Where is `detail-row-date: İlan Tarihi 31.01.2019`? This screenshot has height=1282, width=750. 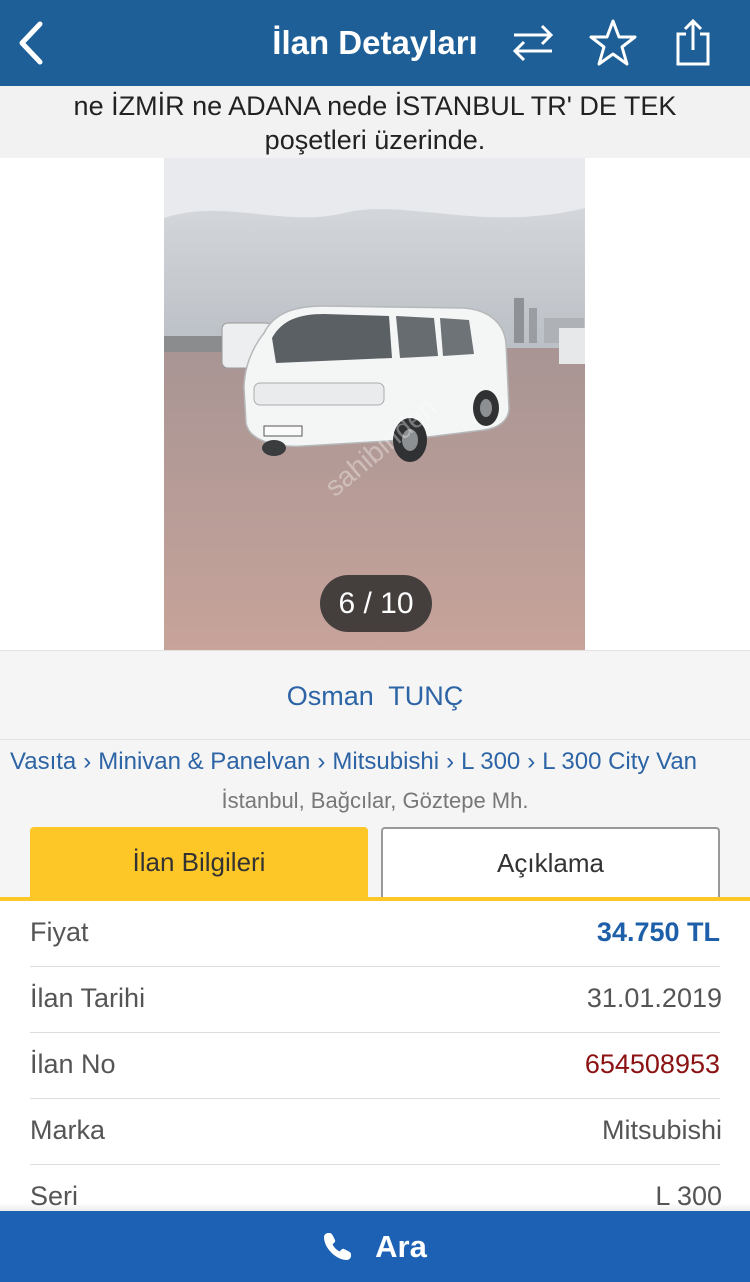 detail-row-date: İlan Tarihi 31.01.2019 is located at coordinates (376, 1000).